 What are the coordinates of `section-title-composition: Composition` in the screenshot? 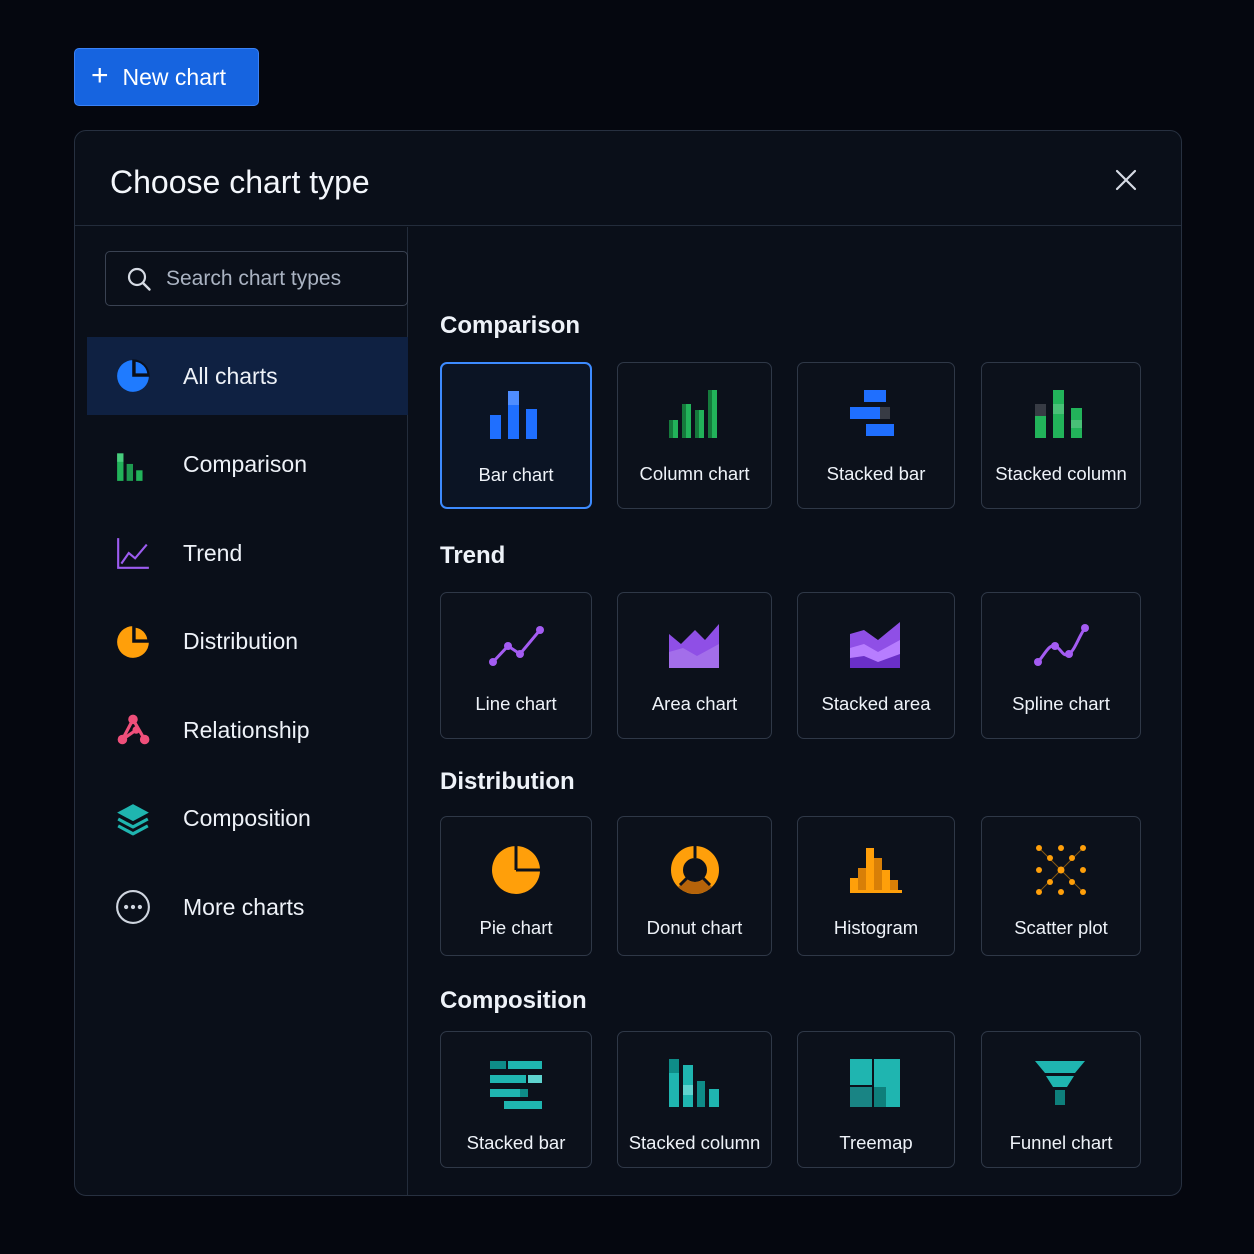 It's located at (513, 1000).